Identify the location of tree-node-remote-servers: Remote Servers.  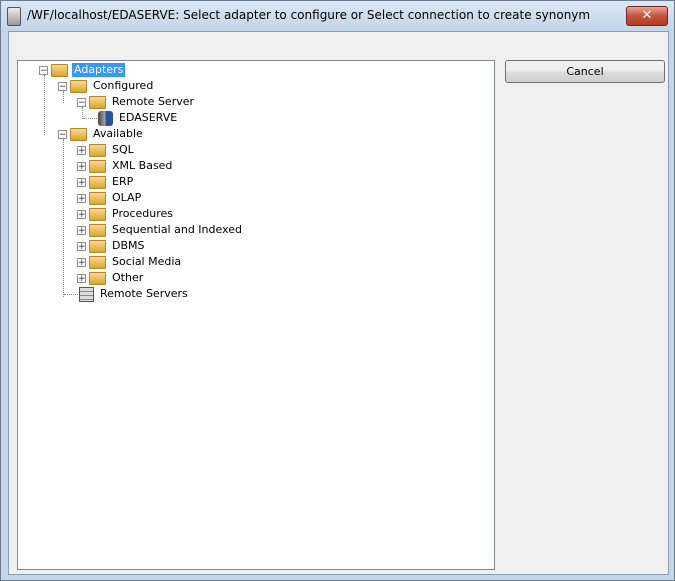
(134, 294).